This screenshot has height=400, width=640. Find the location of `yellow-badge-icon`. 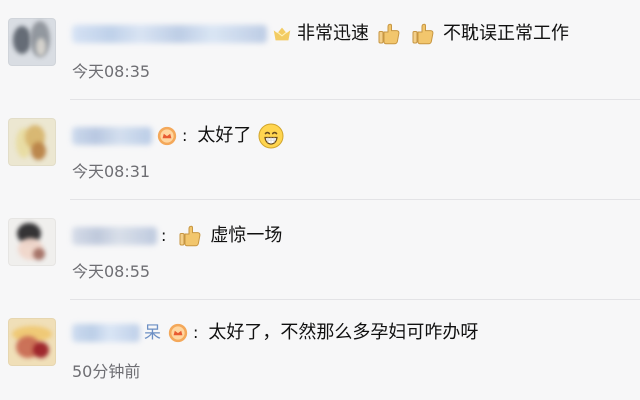

yellow-badge-icon is located at coordinates (282, 34).